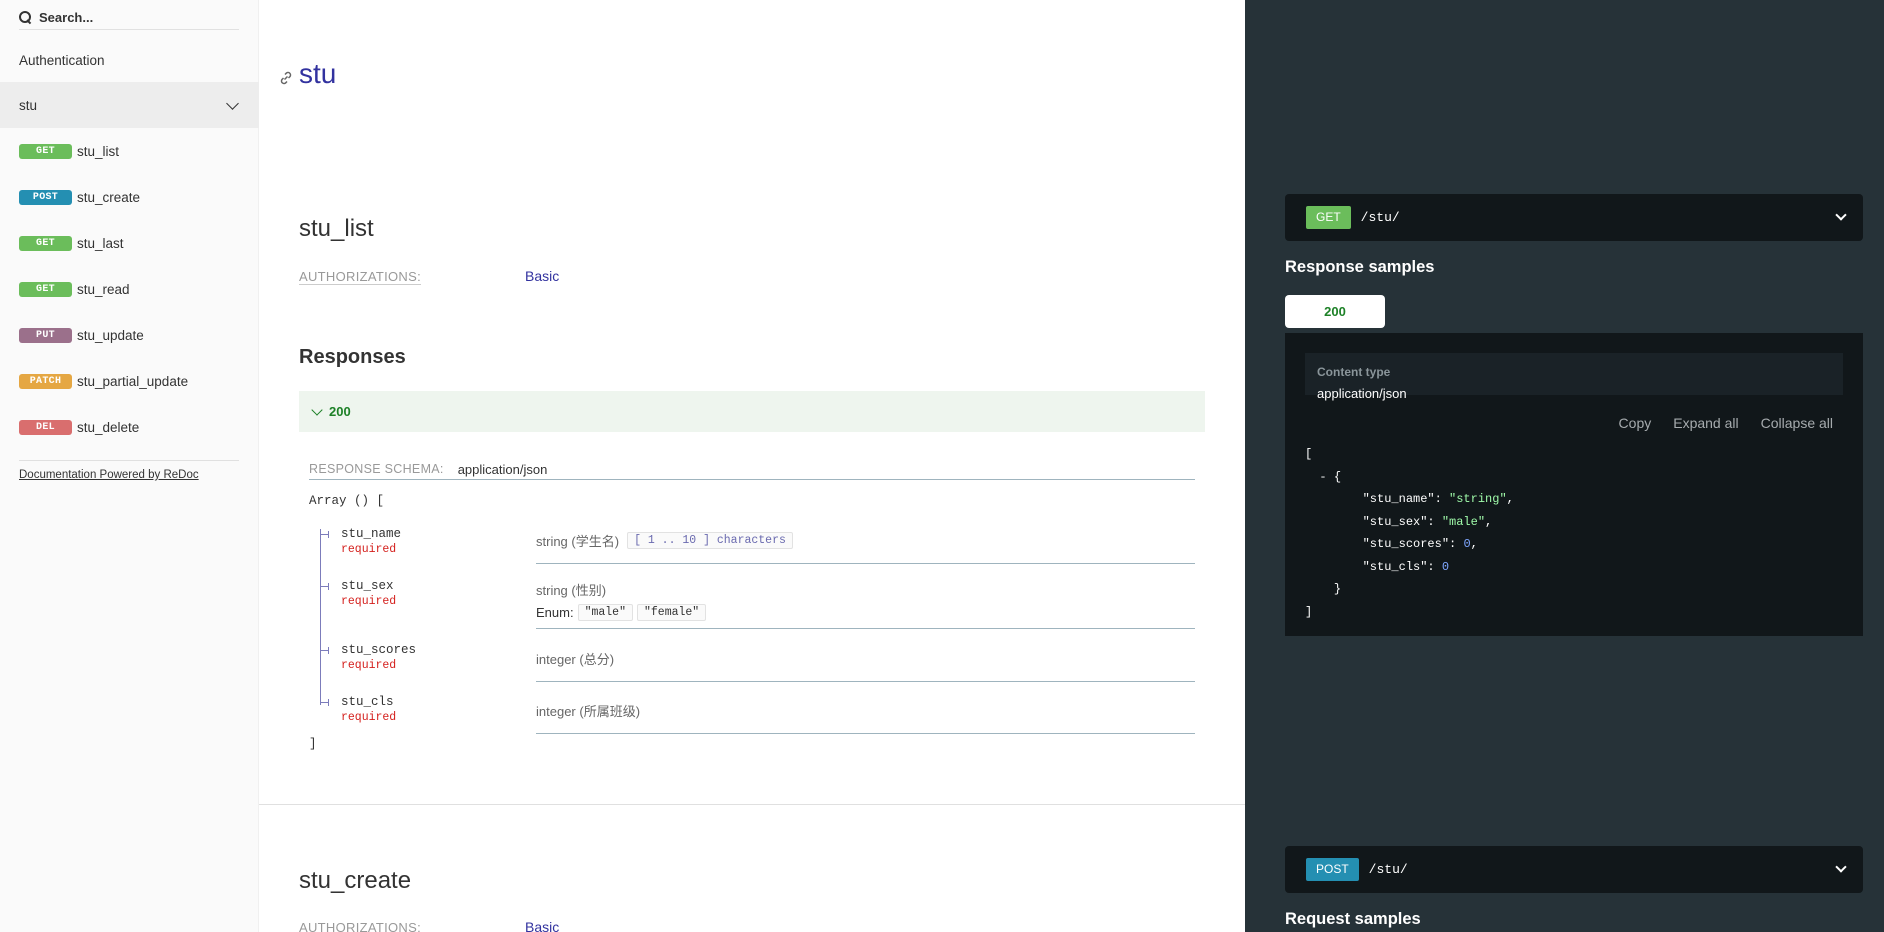 The height and width of the screenshot is (932, 1884). Describe the element at coordinates (752, 411) in the screenshot. I see `response-200-toggle: 200` at that location.